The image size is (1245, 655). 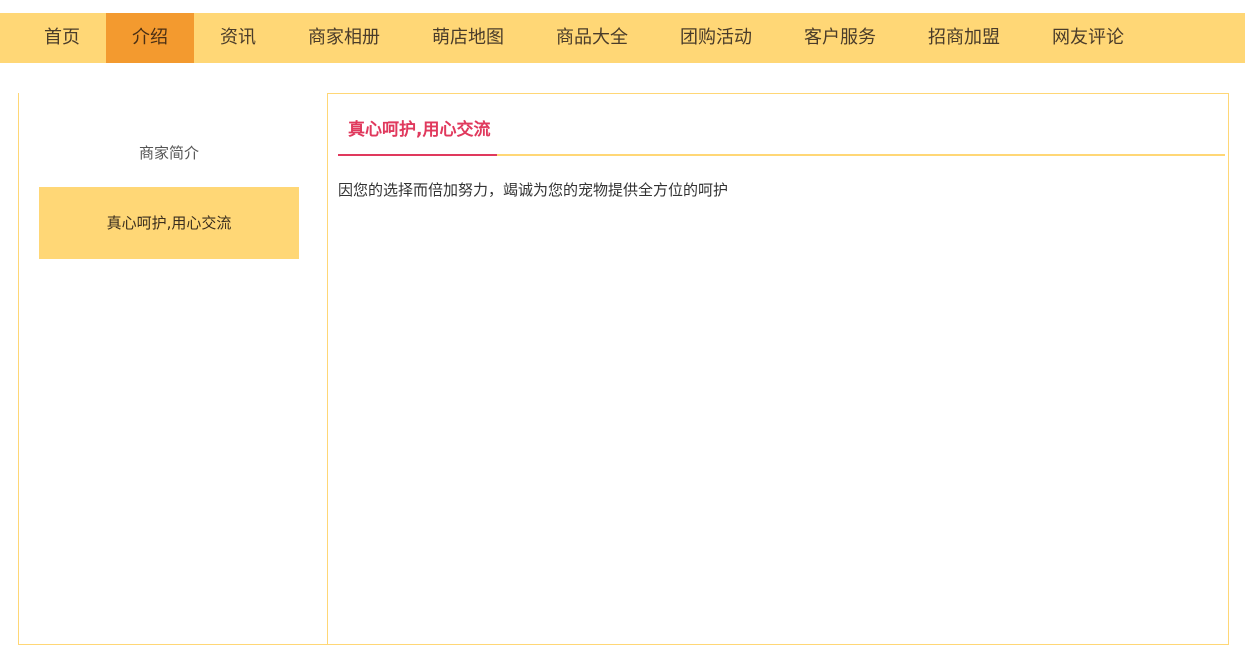 I want to click on nav-item-franchise: 招商加盟, so click(x=964, y=38).